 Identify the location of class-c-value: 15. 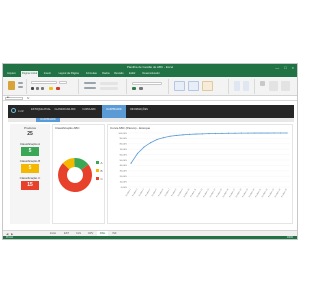
(30, 185).